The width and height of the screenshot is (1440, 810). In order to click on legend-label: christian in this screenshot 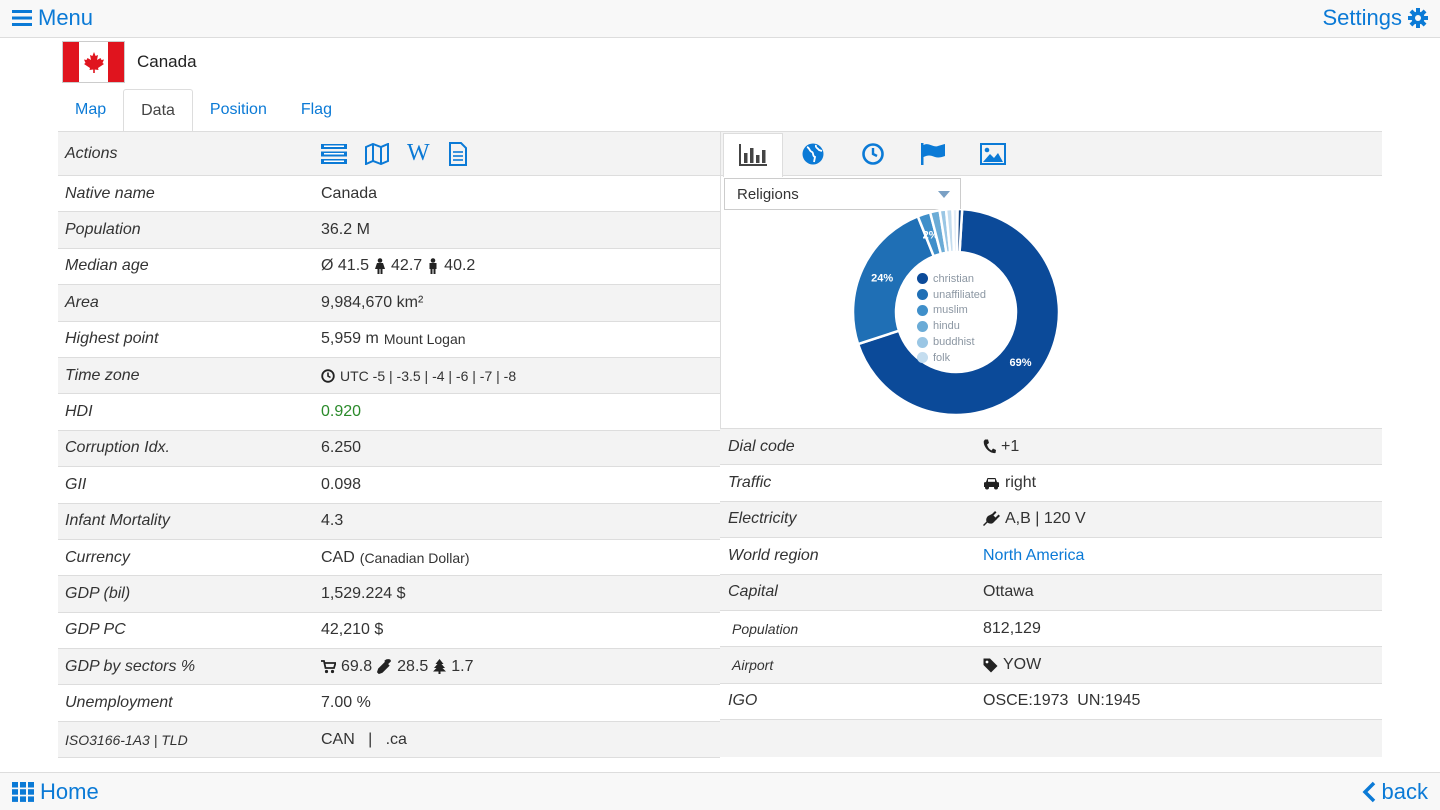, I will do `click(953, 278)`.